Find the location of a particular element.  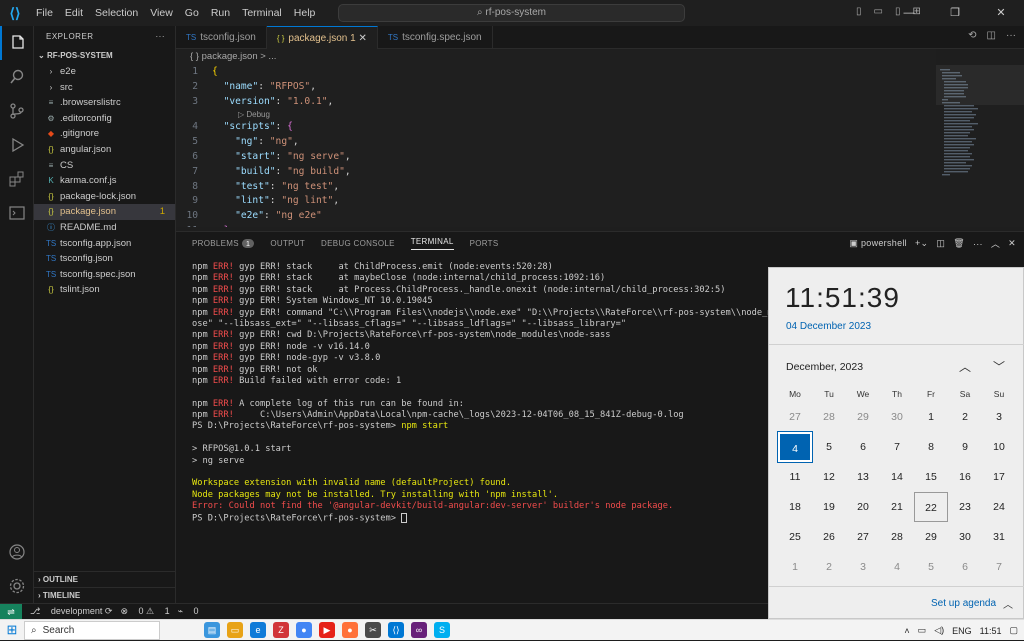

more-editor-actions-icon: ··· is located at coordinates (1011, 35).